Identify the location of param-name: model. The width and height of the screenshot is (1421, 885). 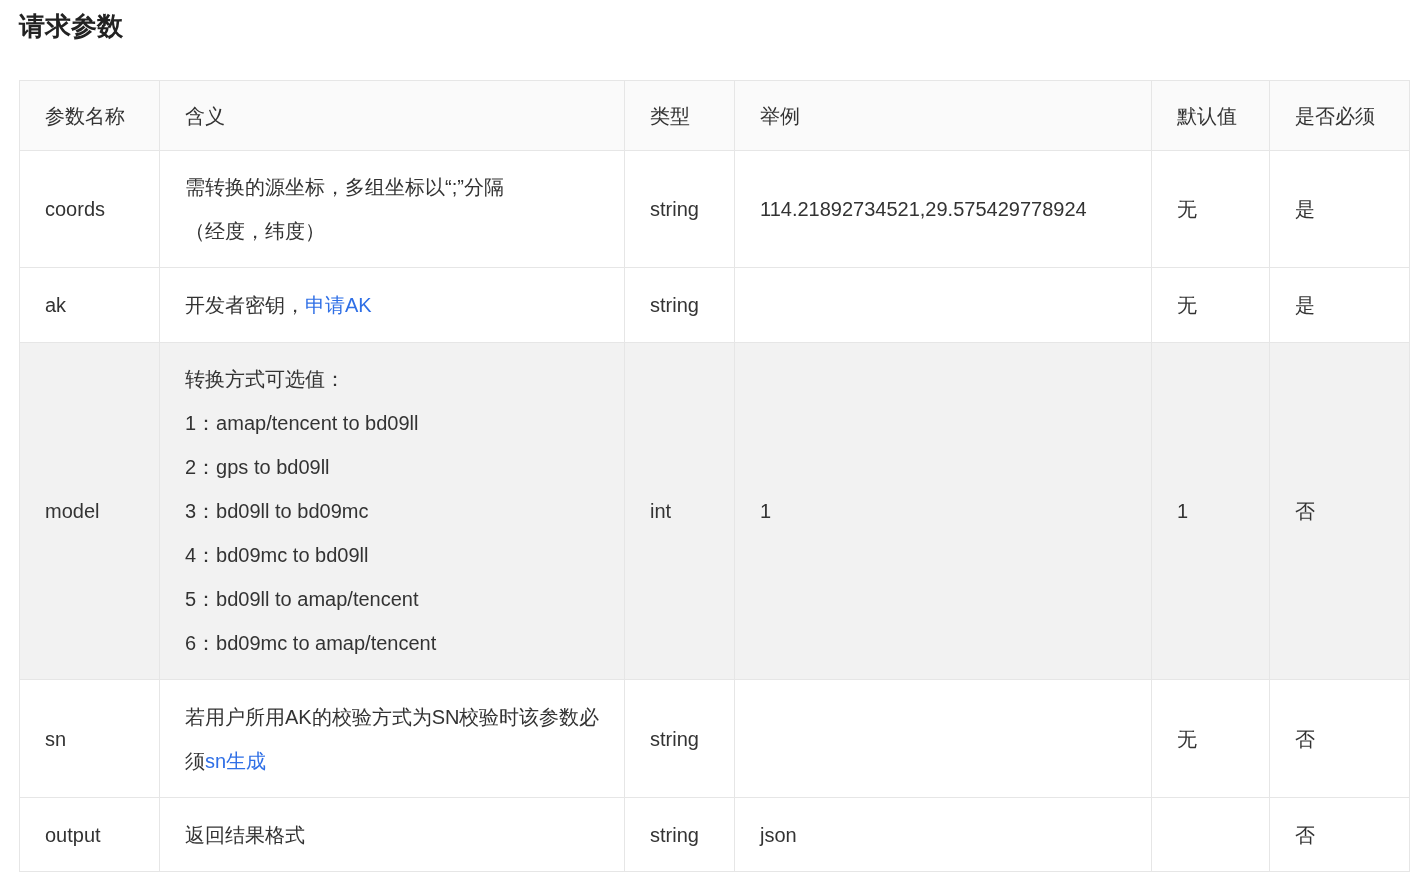
(72, 511).